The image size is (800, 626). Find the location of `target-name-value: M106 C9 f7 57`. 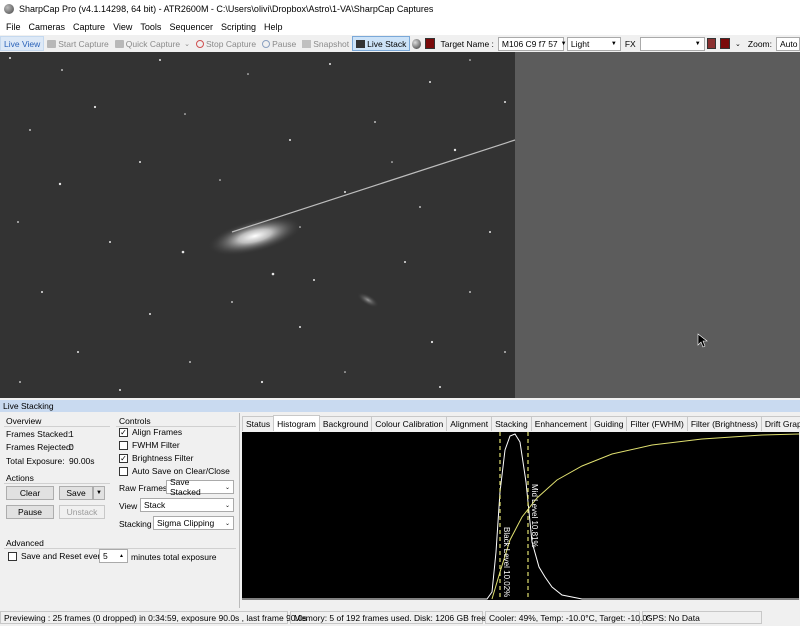

target-name-value: M106 C9 f7 57 is located at coordinates (529, 43).